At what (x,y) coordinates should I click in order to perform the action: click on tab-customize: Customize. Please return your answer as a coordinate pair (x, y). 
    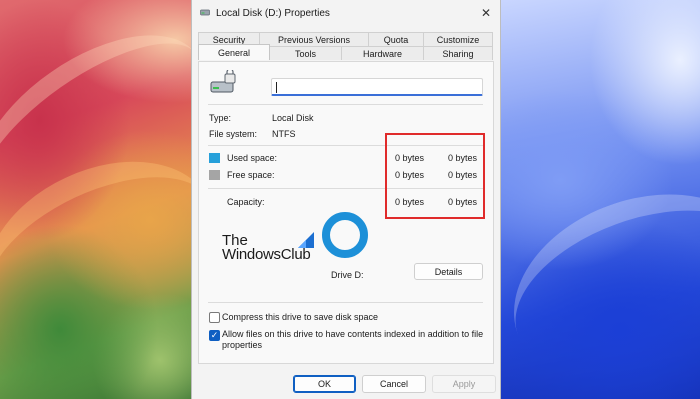
    Looking at the image, I should click on (458, 39).